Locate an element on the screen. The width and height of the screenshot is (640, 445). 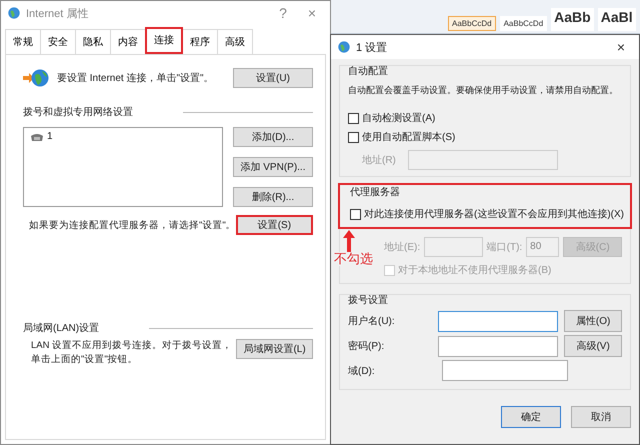
tab: 高级 is located at coordinates (235, 41).